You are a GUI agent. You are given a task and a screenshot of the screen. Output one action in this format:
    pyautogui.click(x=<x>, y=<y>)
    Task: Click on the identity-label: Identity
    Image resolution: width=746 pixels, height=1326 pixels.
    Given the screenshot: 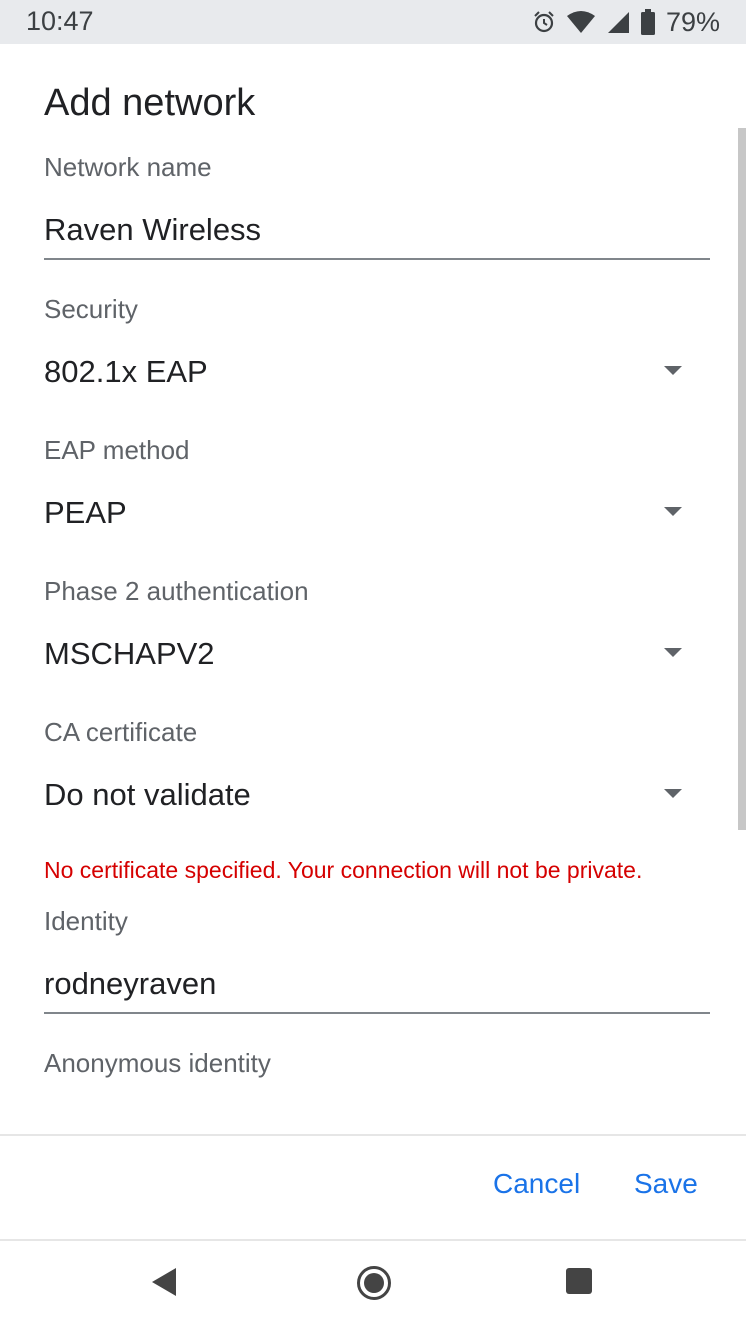 What is the action you would take?
    pyautogui.click(x=86, y=921)
    